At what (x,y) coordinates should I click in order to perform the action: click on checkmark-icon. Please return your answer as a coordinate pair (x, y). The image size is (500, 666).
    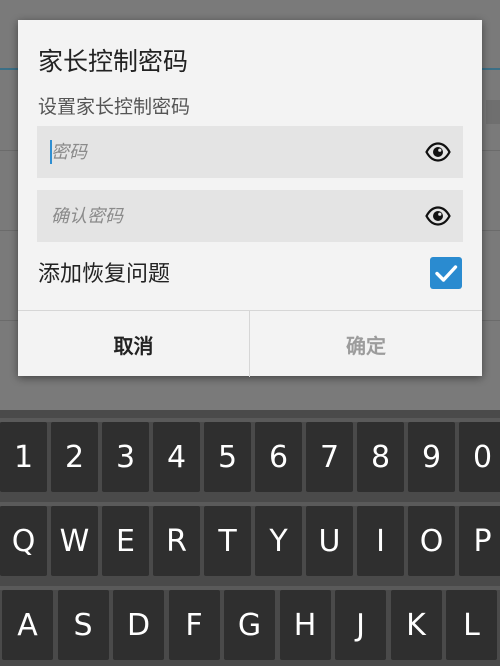
    Looking at the image, I should click on (446, 273).